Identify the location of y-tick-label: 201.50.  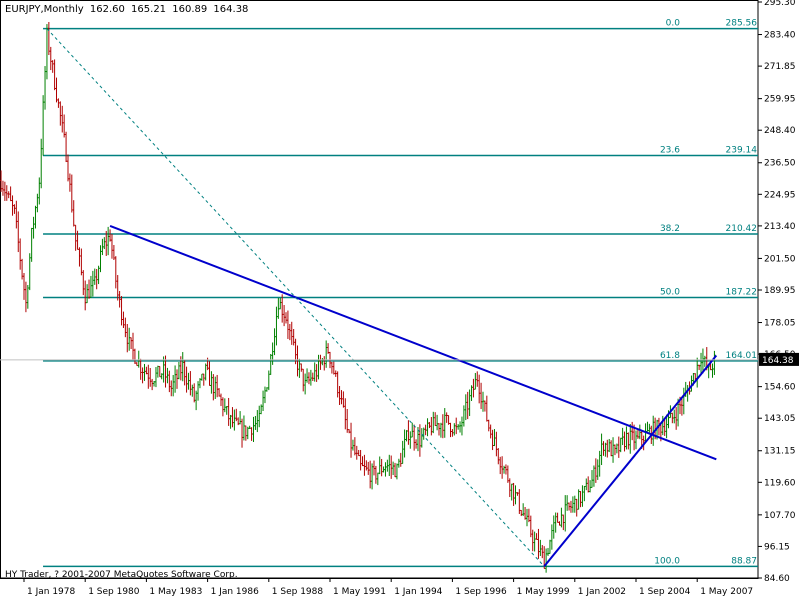
(780, 259).